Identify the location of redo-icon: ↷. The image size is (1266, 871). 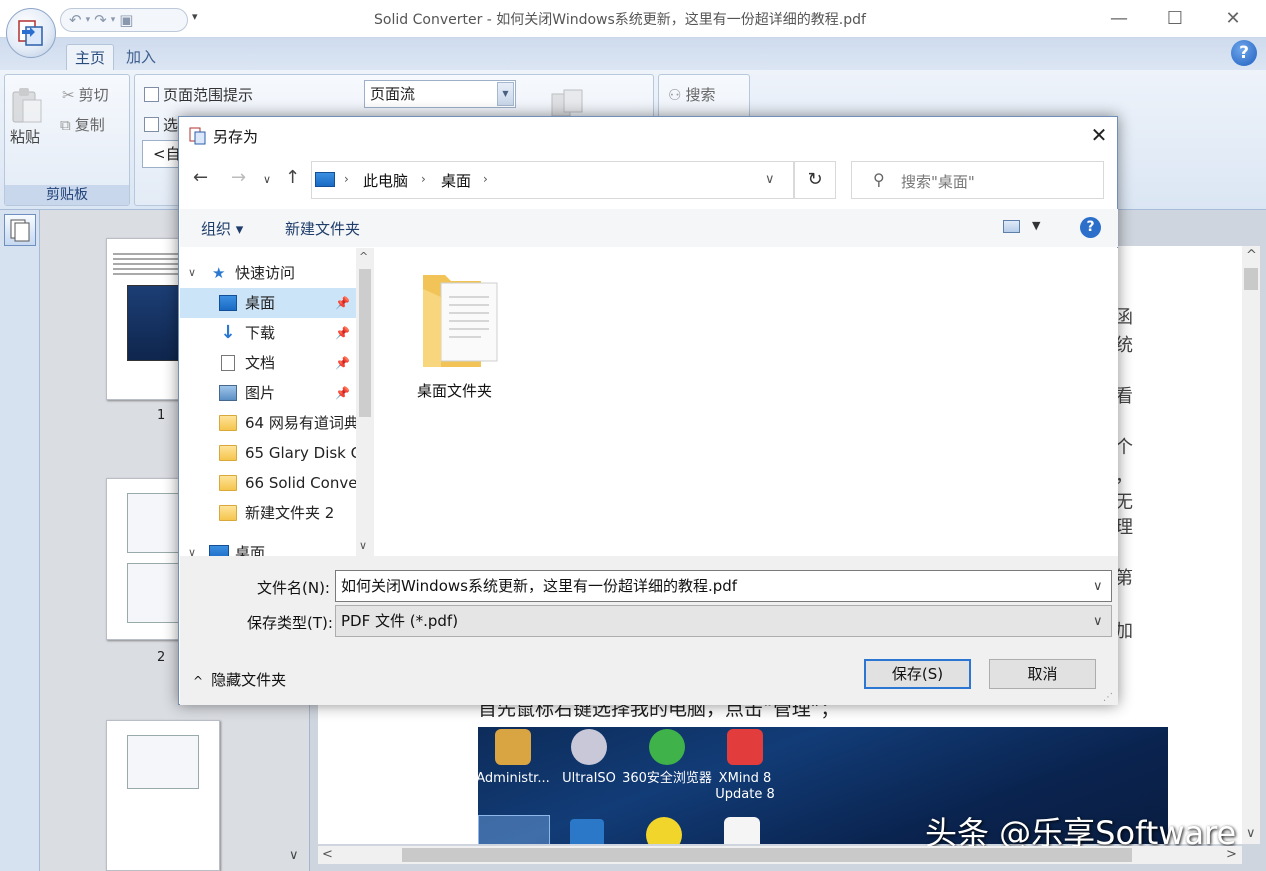
(100, 20).